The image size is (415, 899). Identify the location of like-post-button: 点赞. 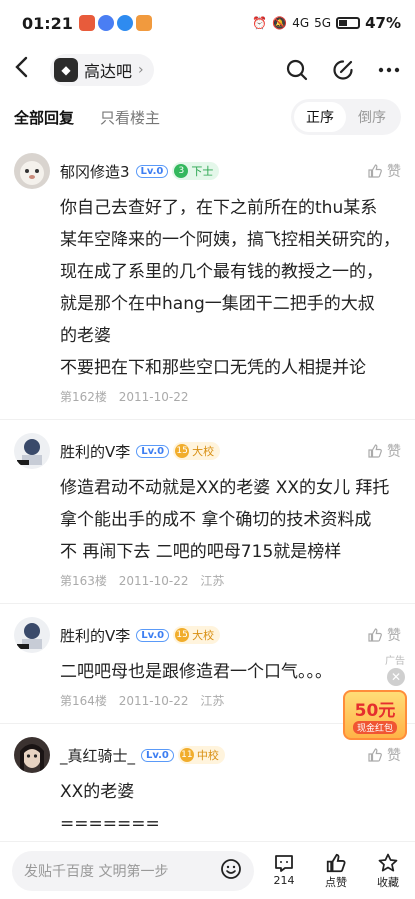
(336, 871).